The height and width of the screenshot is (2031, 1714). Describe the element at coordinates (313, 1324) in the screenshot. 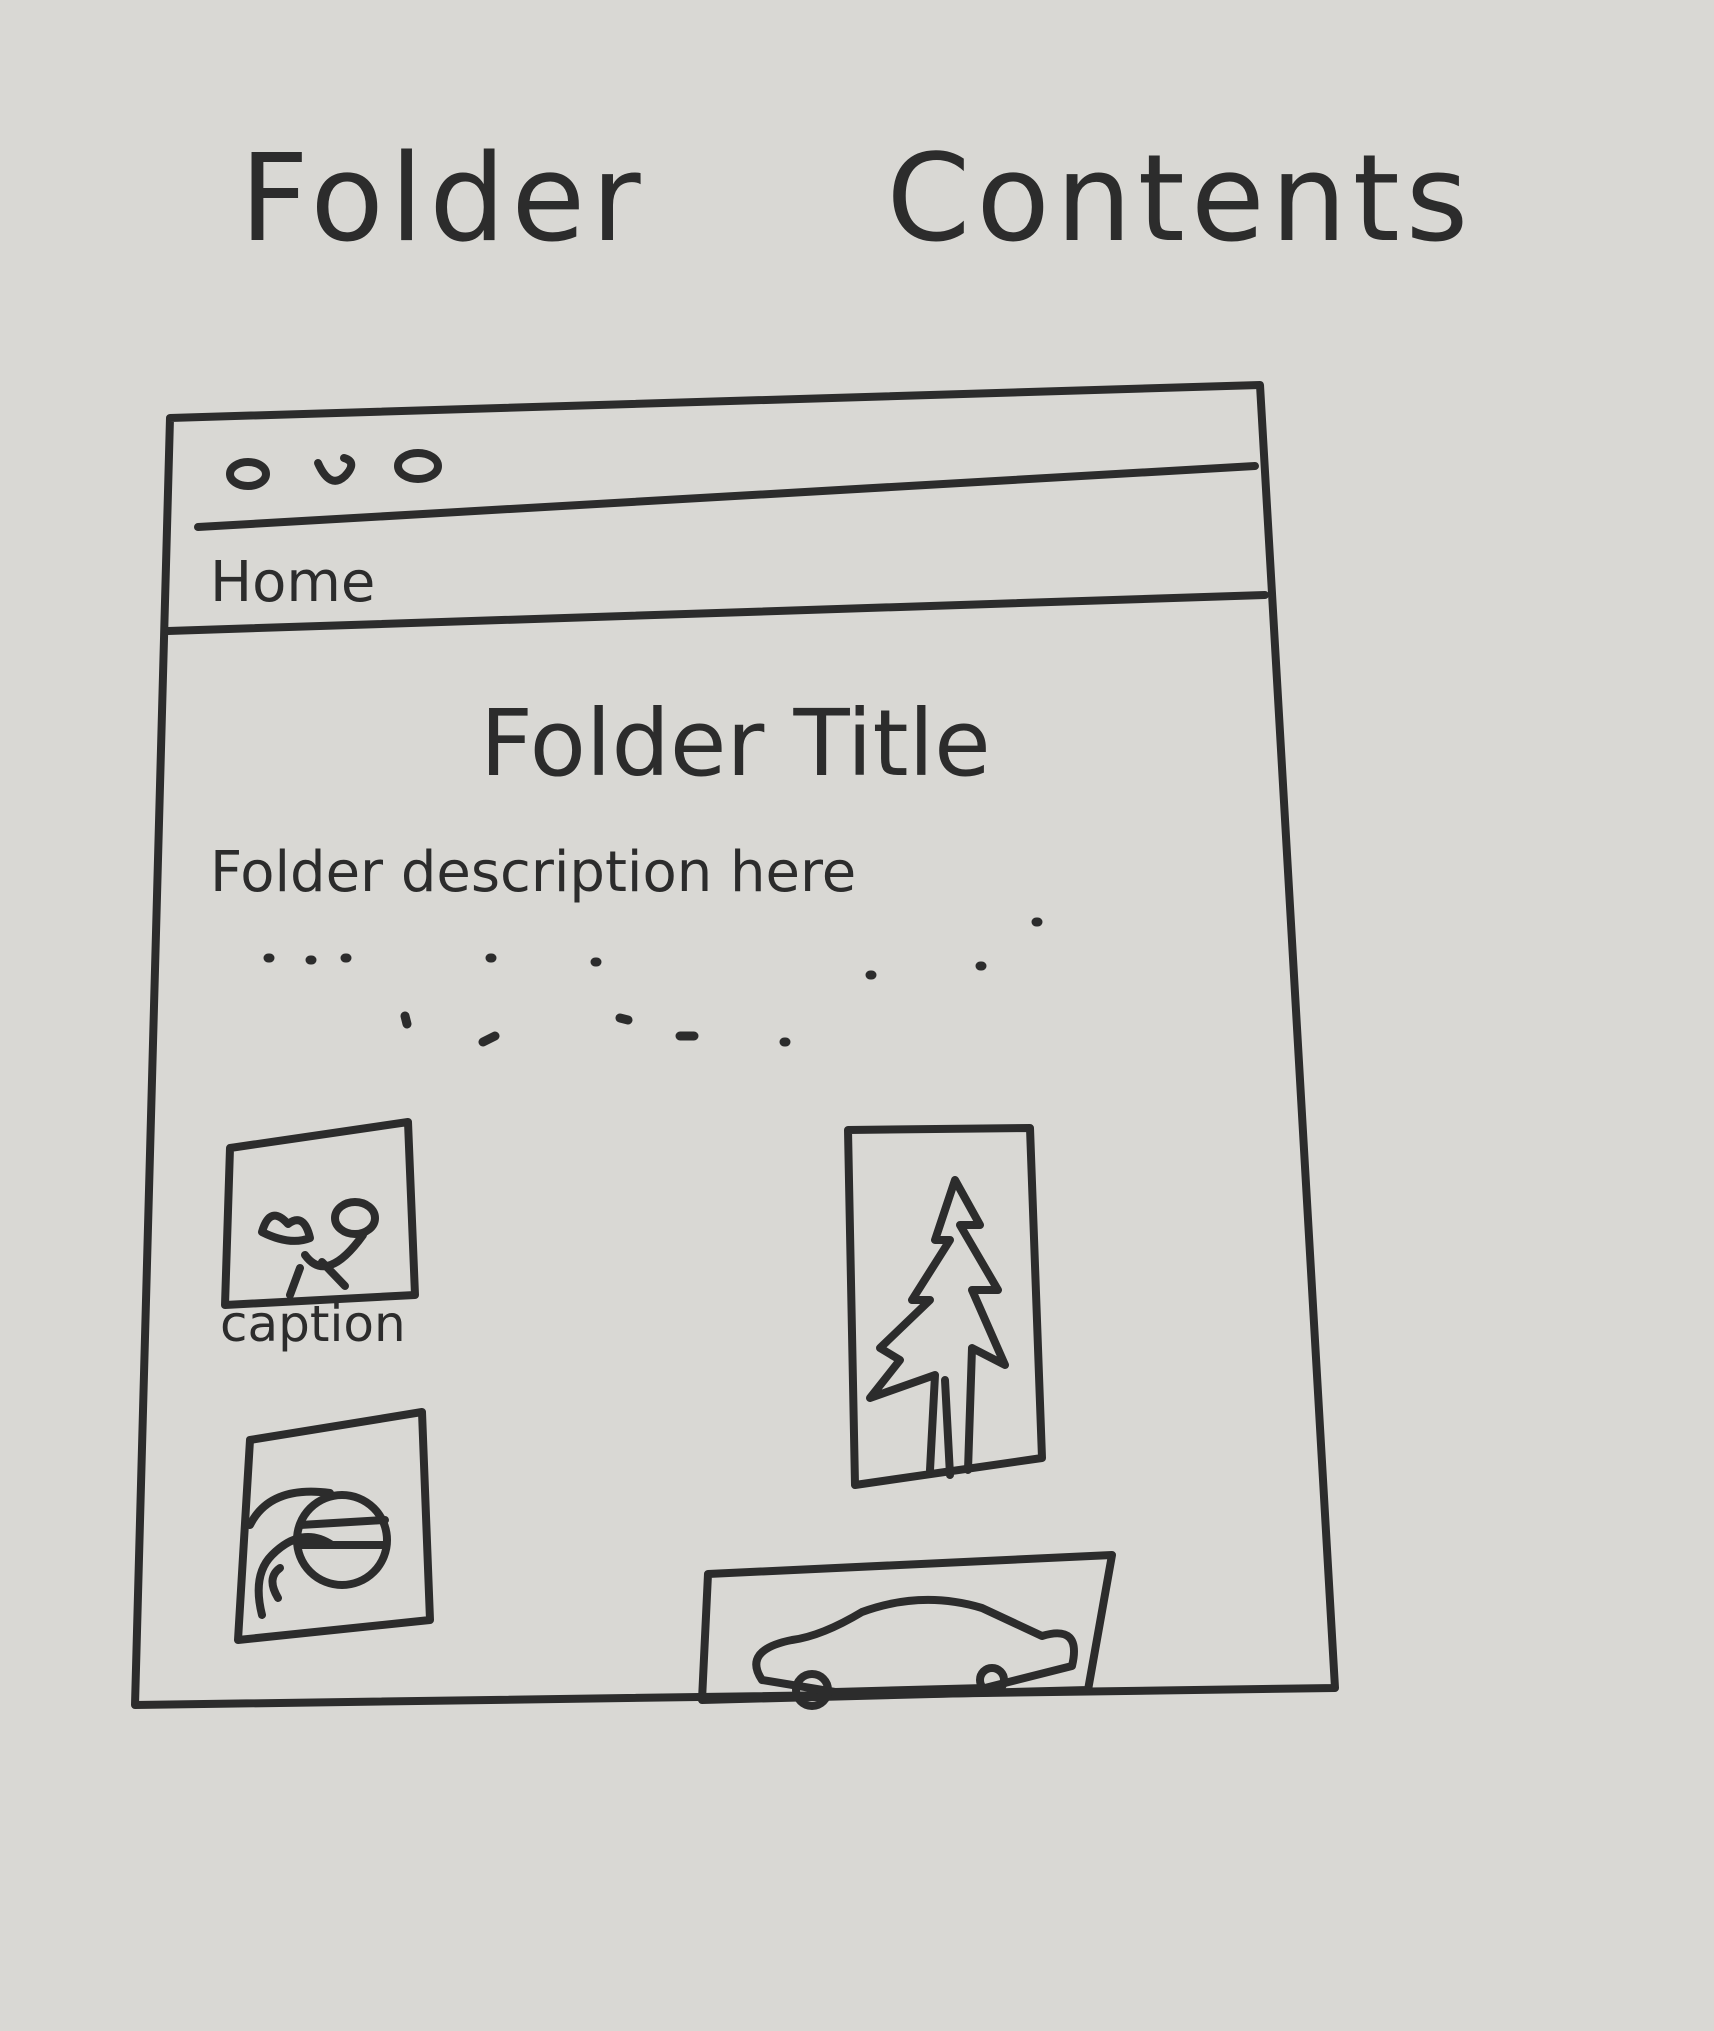

I see `gallery-item-1-caption: caption` at that location.